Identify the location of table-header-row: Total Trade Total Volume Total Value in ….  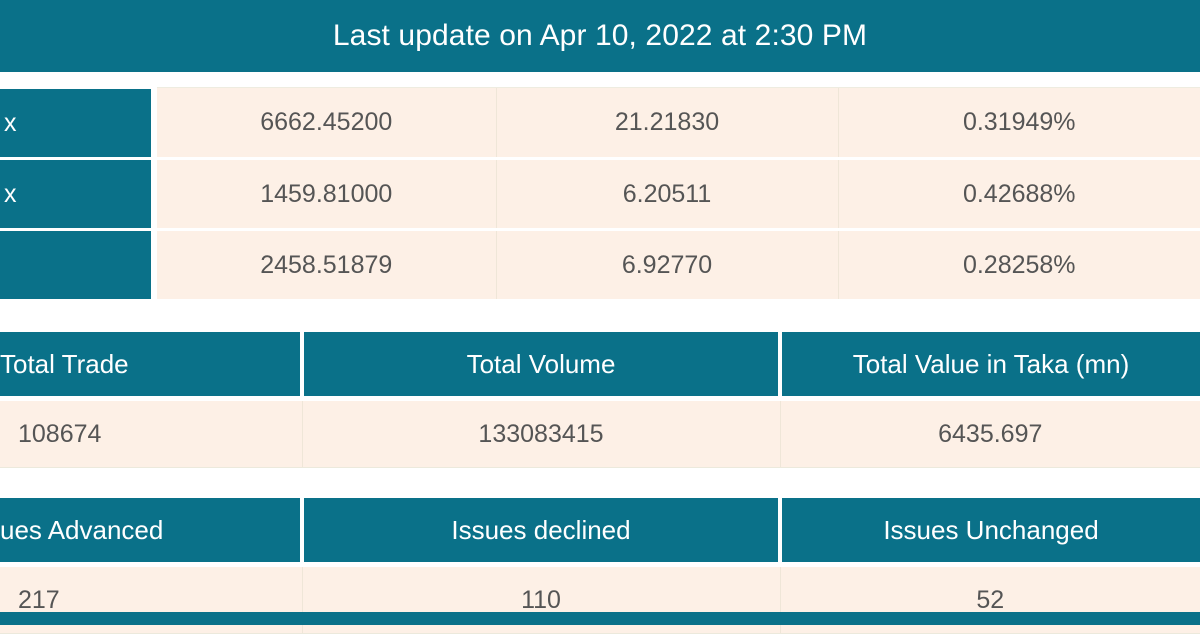
(600, 365).